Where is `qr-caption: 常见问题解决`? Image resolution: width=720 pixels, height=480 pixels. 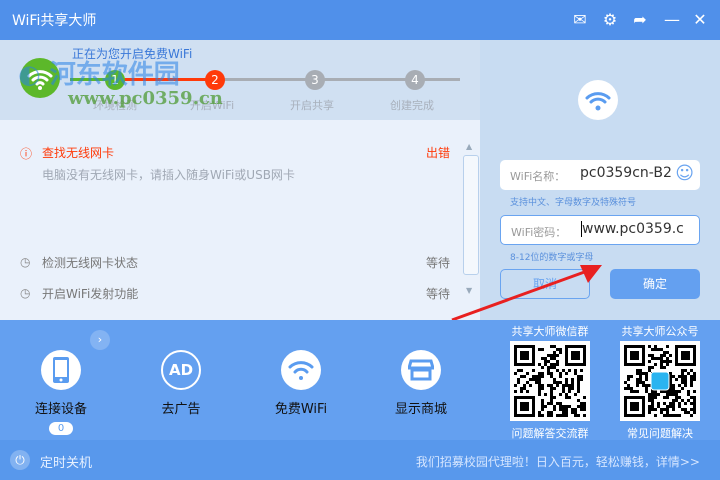 qr-caption: 常见问题解决 is located at coordinates (660, 433).